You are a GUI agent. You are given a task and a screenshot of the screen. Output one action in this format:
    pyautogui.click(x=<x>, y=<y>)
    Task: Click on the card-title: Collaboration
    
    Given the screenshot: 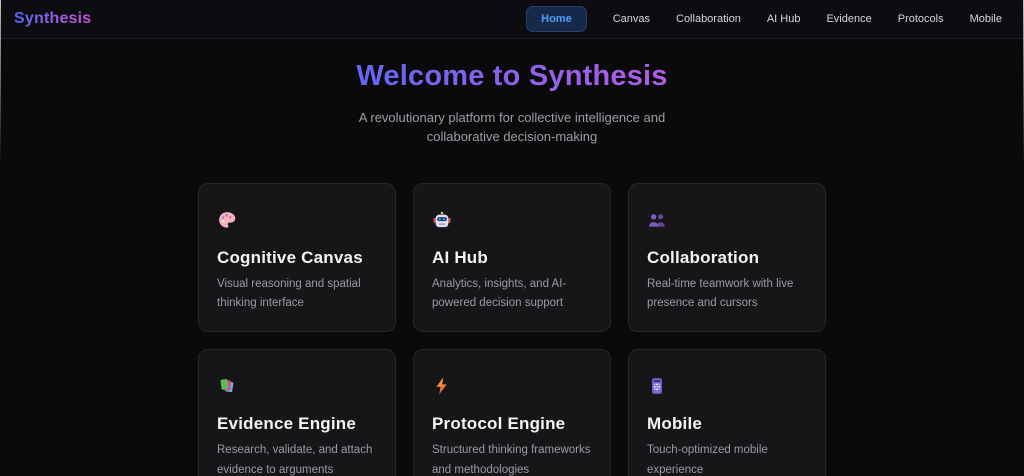 What is the action you would take?
    pyautogui.click(x=703, y=257)
    